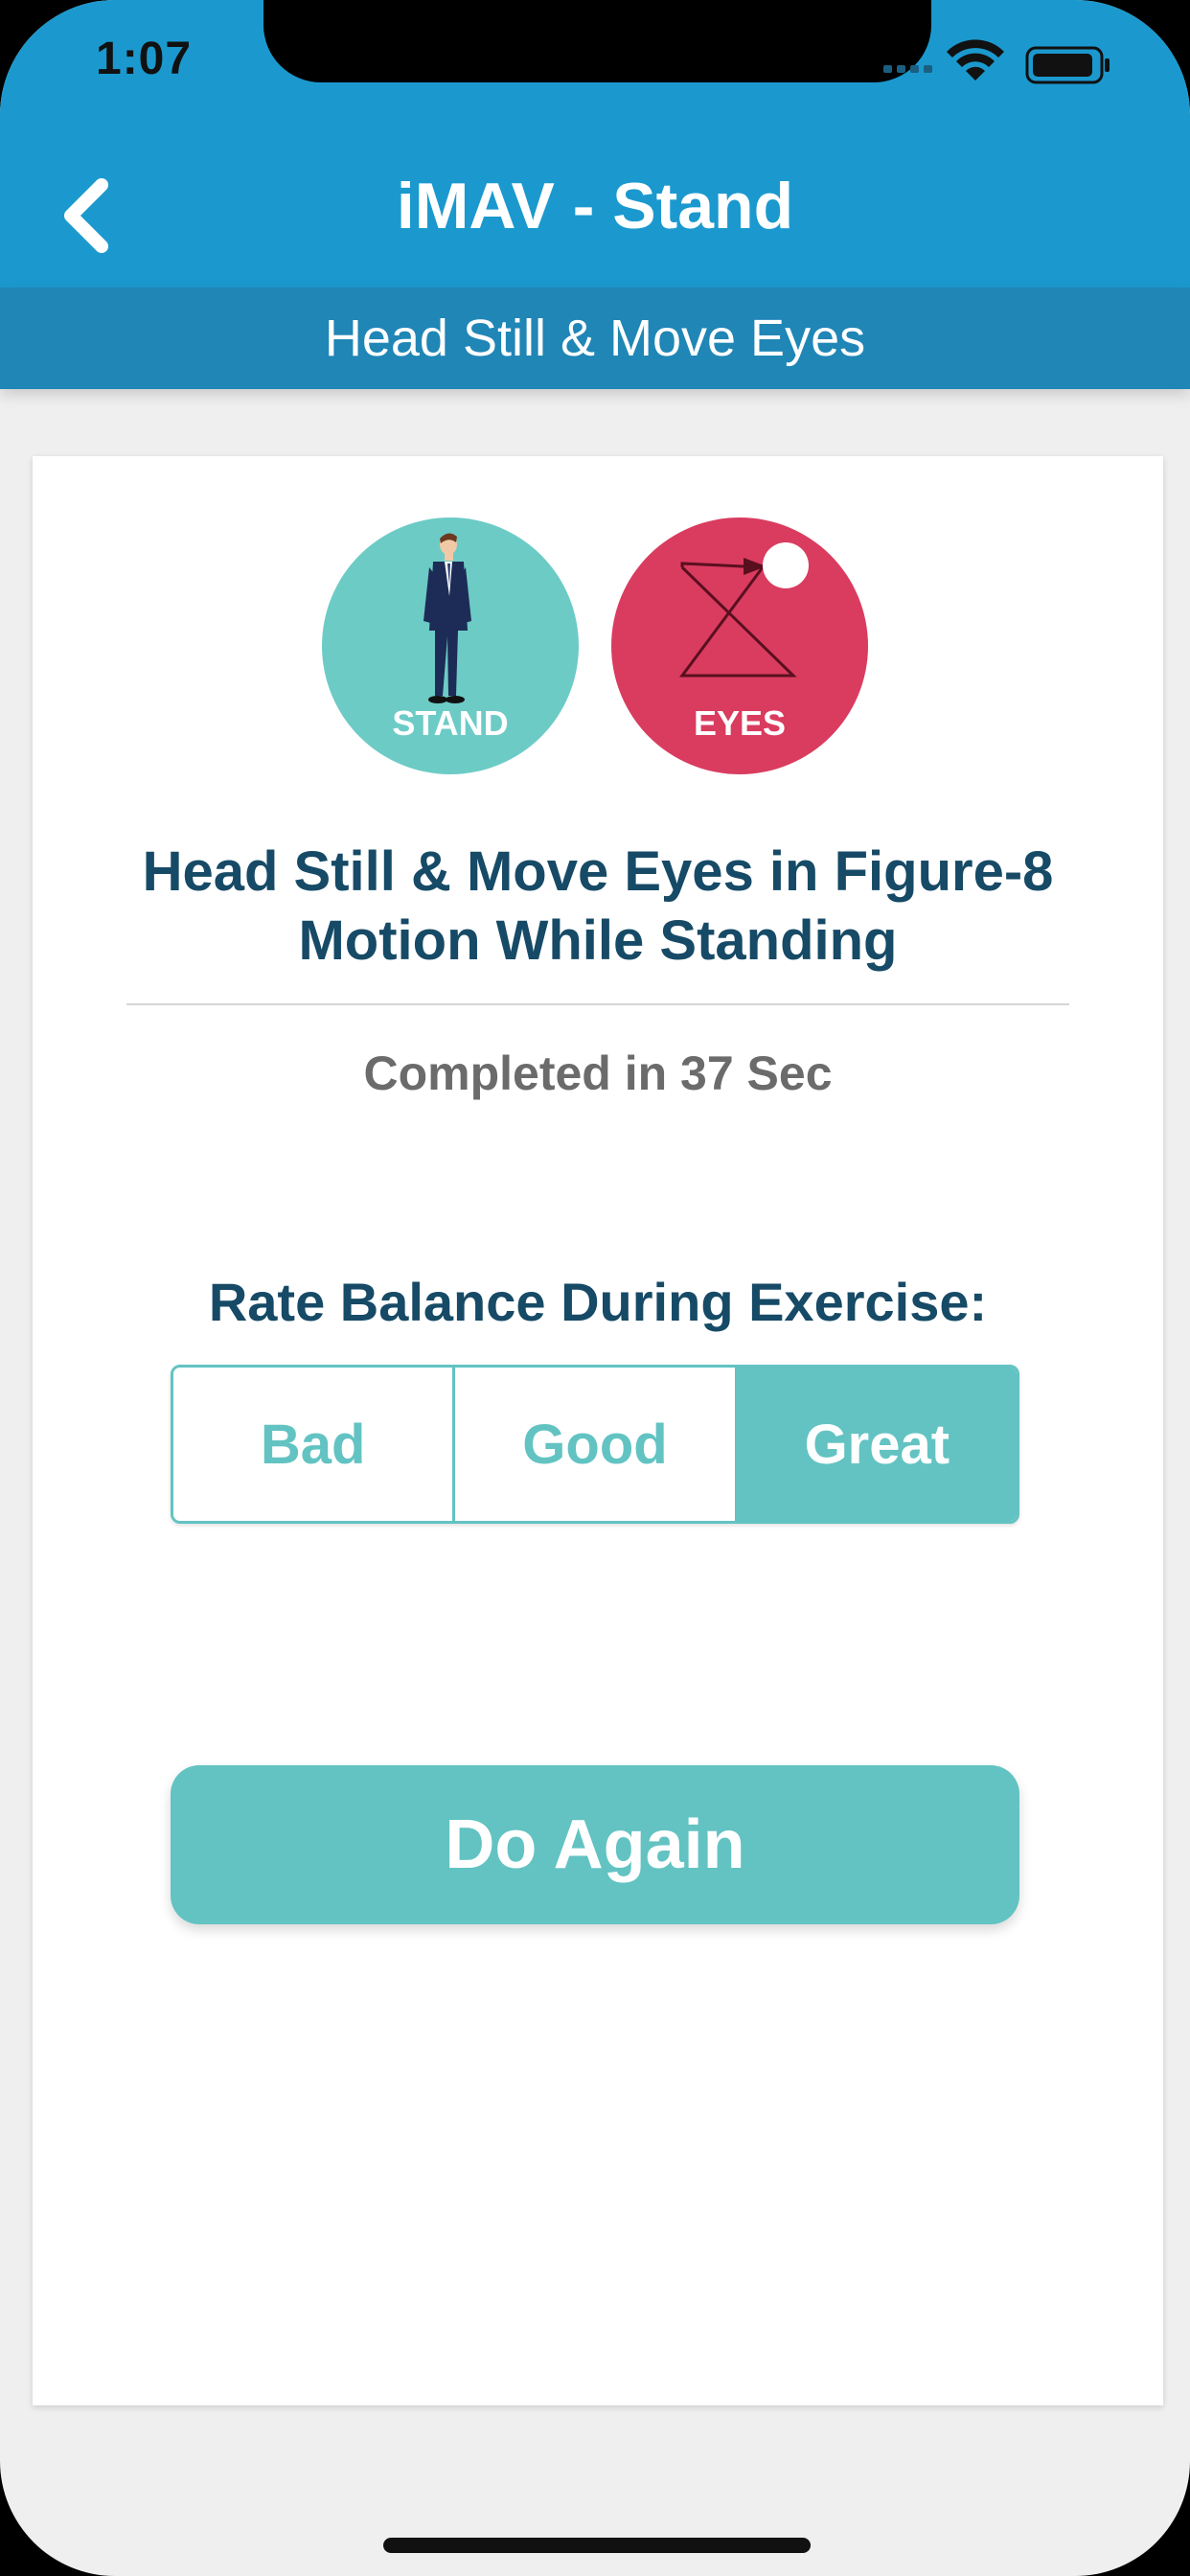 Image resolution: width=1190 pixels, height=2576 pixels. I want to click on nav-bar: iMAV - Stand, so click(595, 216).